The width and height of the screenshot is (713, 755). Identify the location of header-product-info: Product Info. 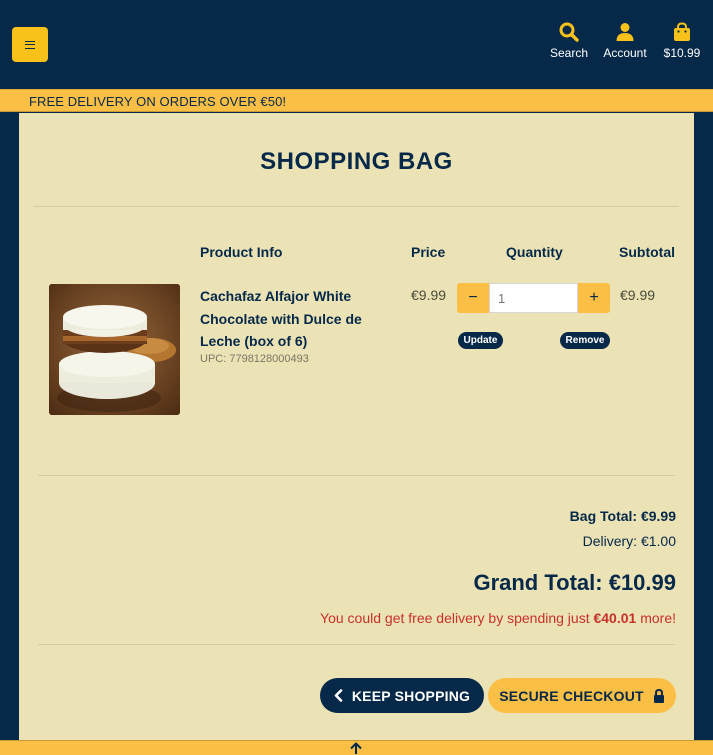
(241, 252).